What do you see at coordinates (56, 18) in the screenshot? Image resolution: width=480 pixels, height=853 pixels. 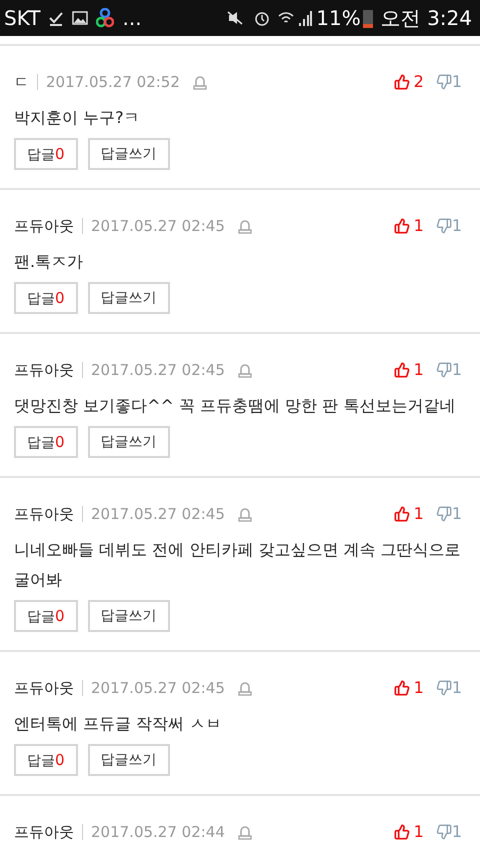 I see `check-icon` at bounding box center [56, 18].